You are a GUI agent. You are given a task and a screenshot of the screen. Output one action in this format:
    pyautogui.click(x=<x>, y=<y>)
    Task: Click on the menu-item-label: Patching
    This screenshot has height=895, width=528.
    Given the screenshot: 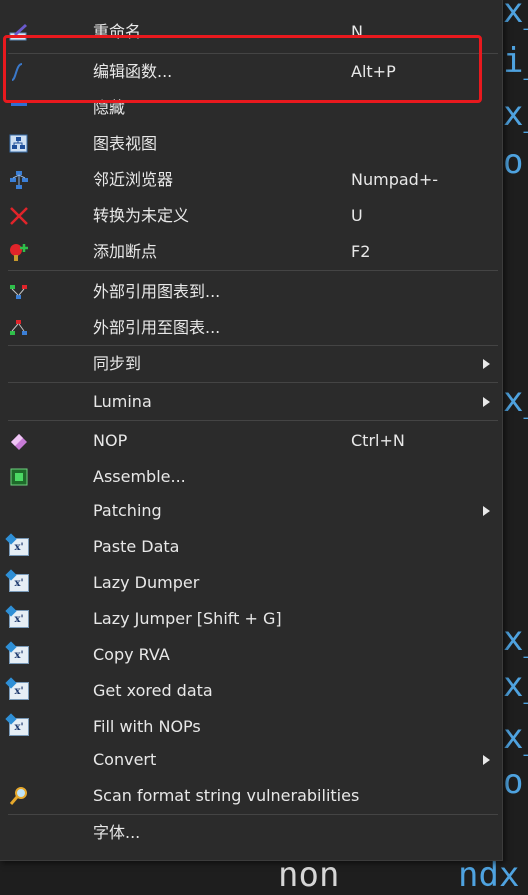 What is the action you would take?
    pyautogui.click(x=127, y=510)
    